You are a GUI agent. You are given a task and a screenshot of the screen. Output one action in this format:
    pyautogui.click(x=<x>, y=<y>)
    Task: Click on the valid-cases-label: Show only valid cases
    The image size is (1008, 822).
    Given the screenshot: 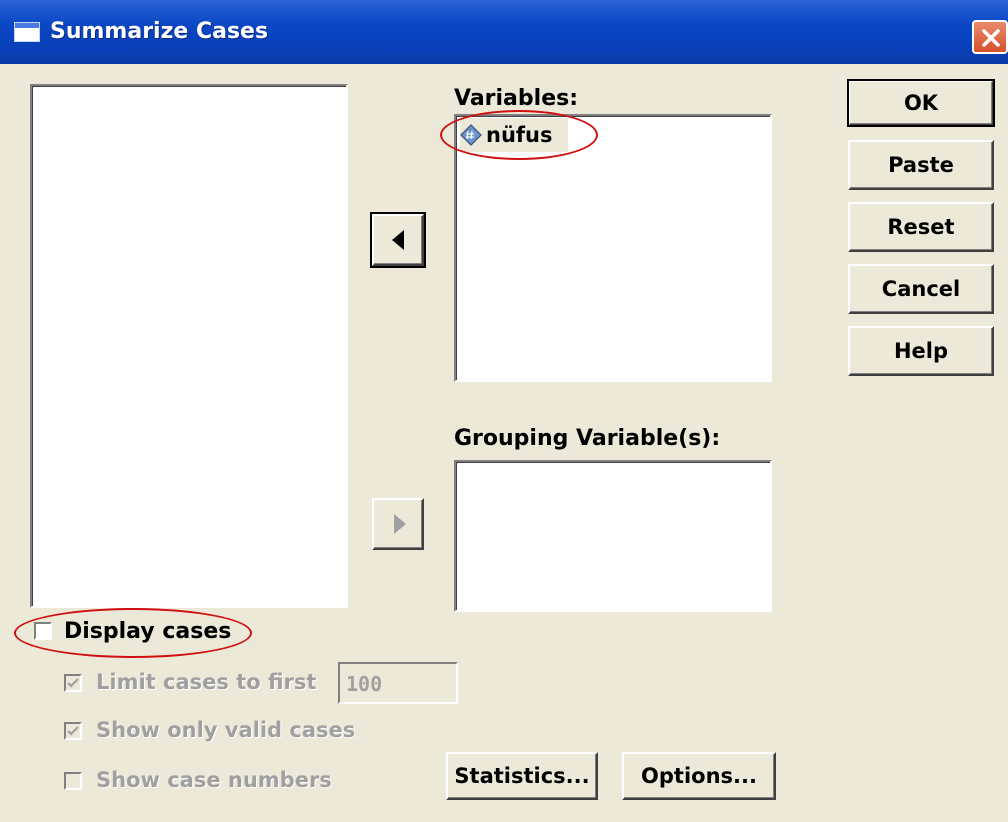 What is the action you would take?
    pyautogui.click(x=226, y=730)
    